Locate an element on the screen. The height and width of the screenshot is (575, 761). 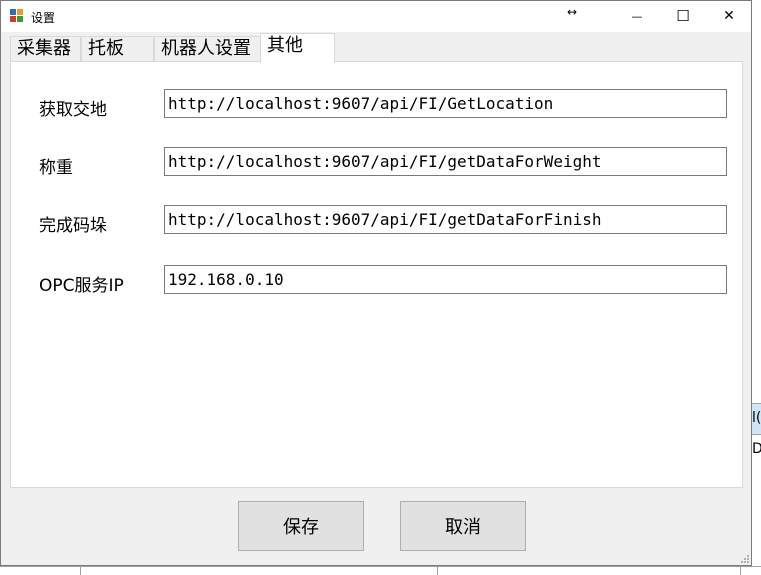
close-icon: ✕ is located at coordinates (729, 16).